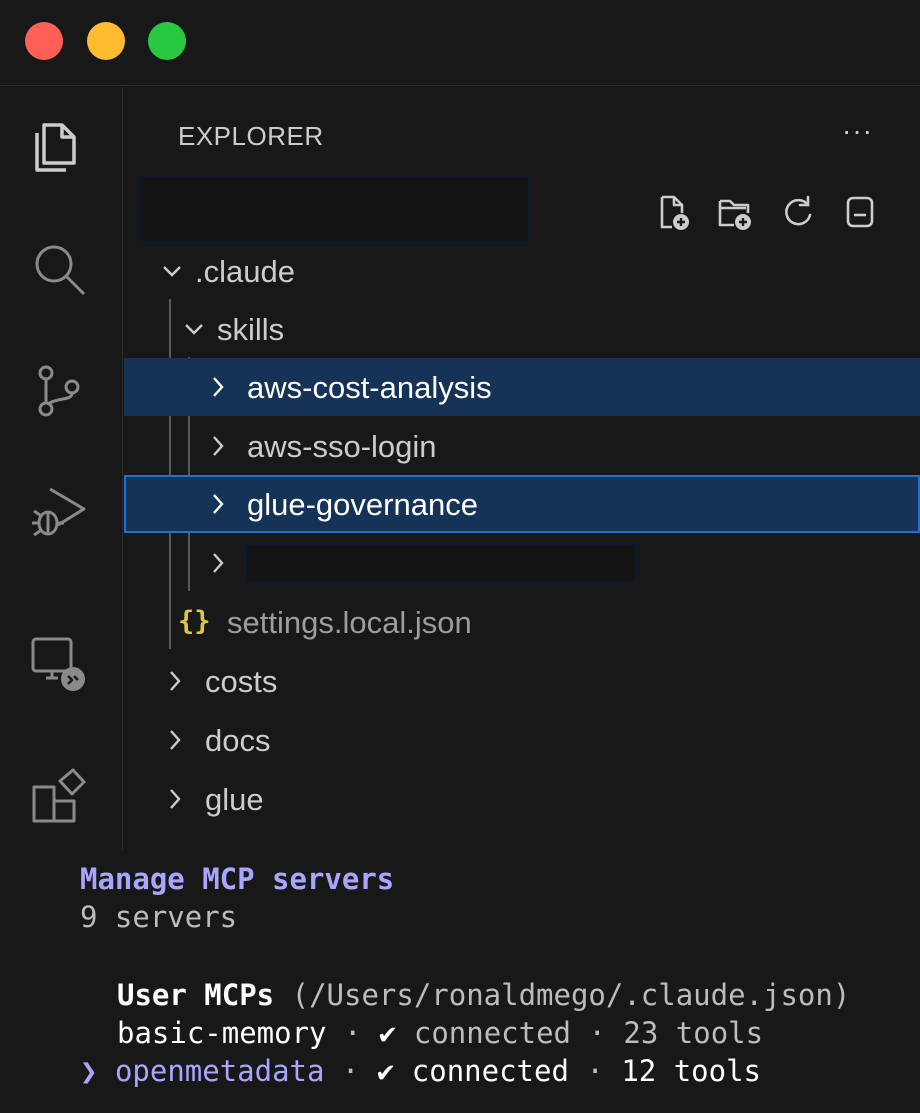 The height and width of the screenshot is (1113, 920). What do you see at coordinates (59, 663) in the screenshot?
I see `remote-explorer-icon` at bounding box center [59, 663].